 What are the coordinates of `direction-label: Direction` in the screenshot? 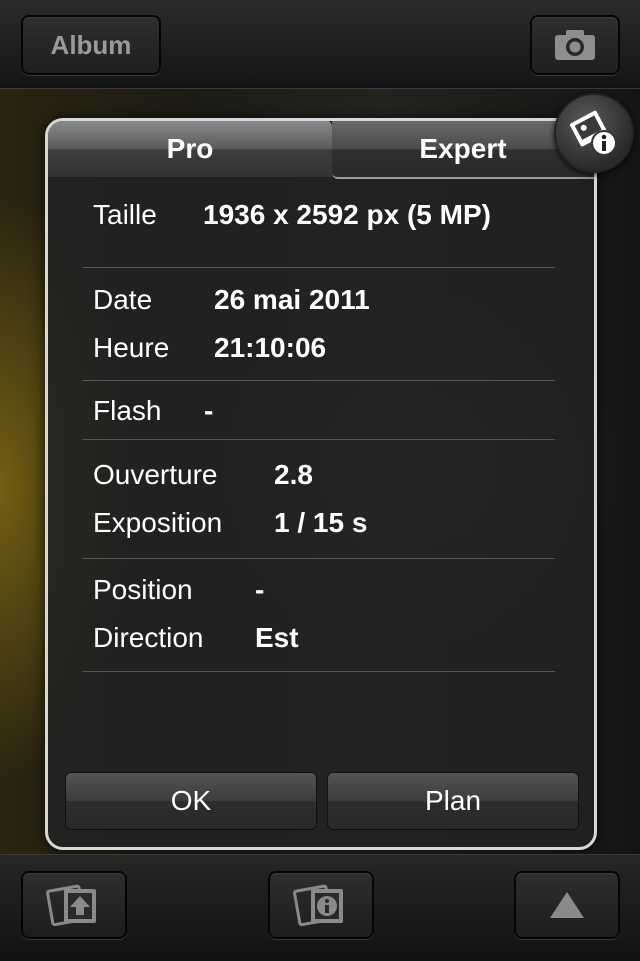 It's located at (148, 637).